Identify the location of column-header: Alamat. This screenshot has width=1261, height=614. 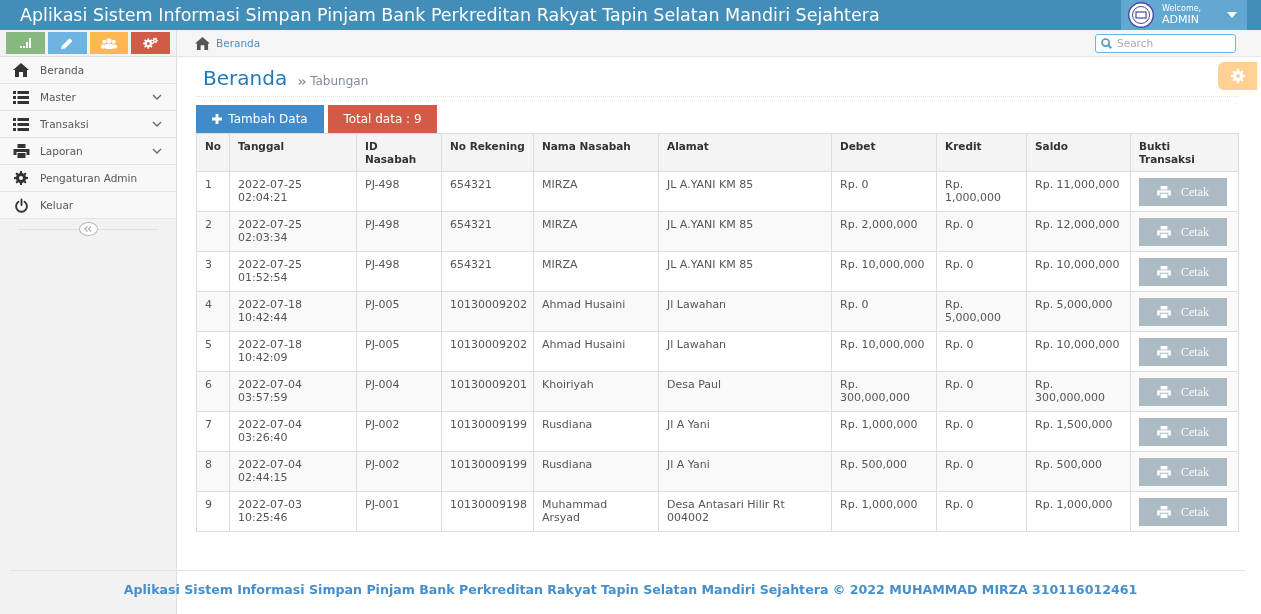
(745, 152).